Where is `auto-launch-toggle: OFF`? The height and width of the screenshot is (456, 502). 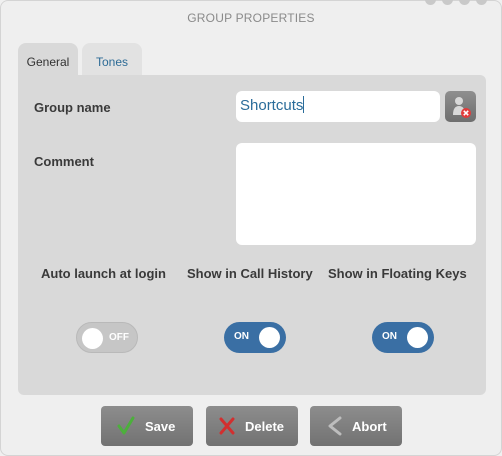 auto-launch-toggle: OFF is located at coordinates (107, 337).